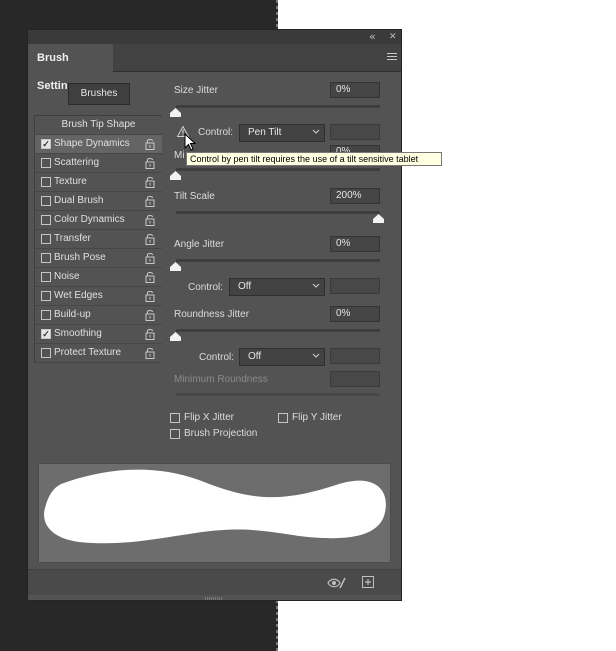 This screenshot has width=616, height=651. What do you see at coordinates (214, 582) in the screenshot?
I see `panel-footer` at bounding box center [214, 582].